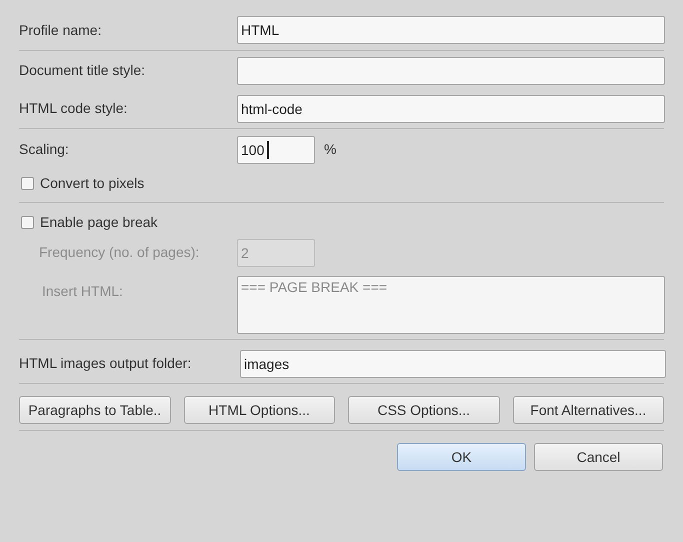  I want to click on option-button: Paragraphs to Table.., so click(94, 410).